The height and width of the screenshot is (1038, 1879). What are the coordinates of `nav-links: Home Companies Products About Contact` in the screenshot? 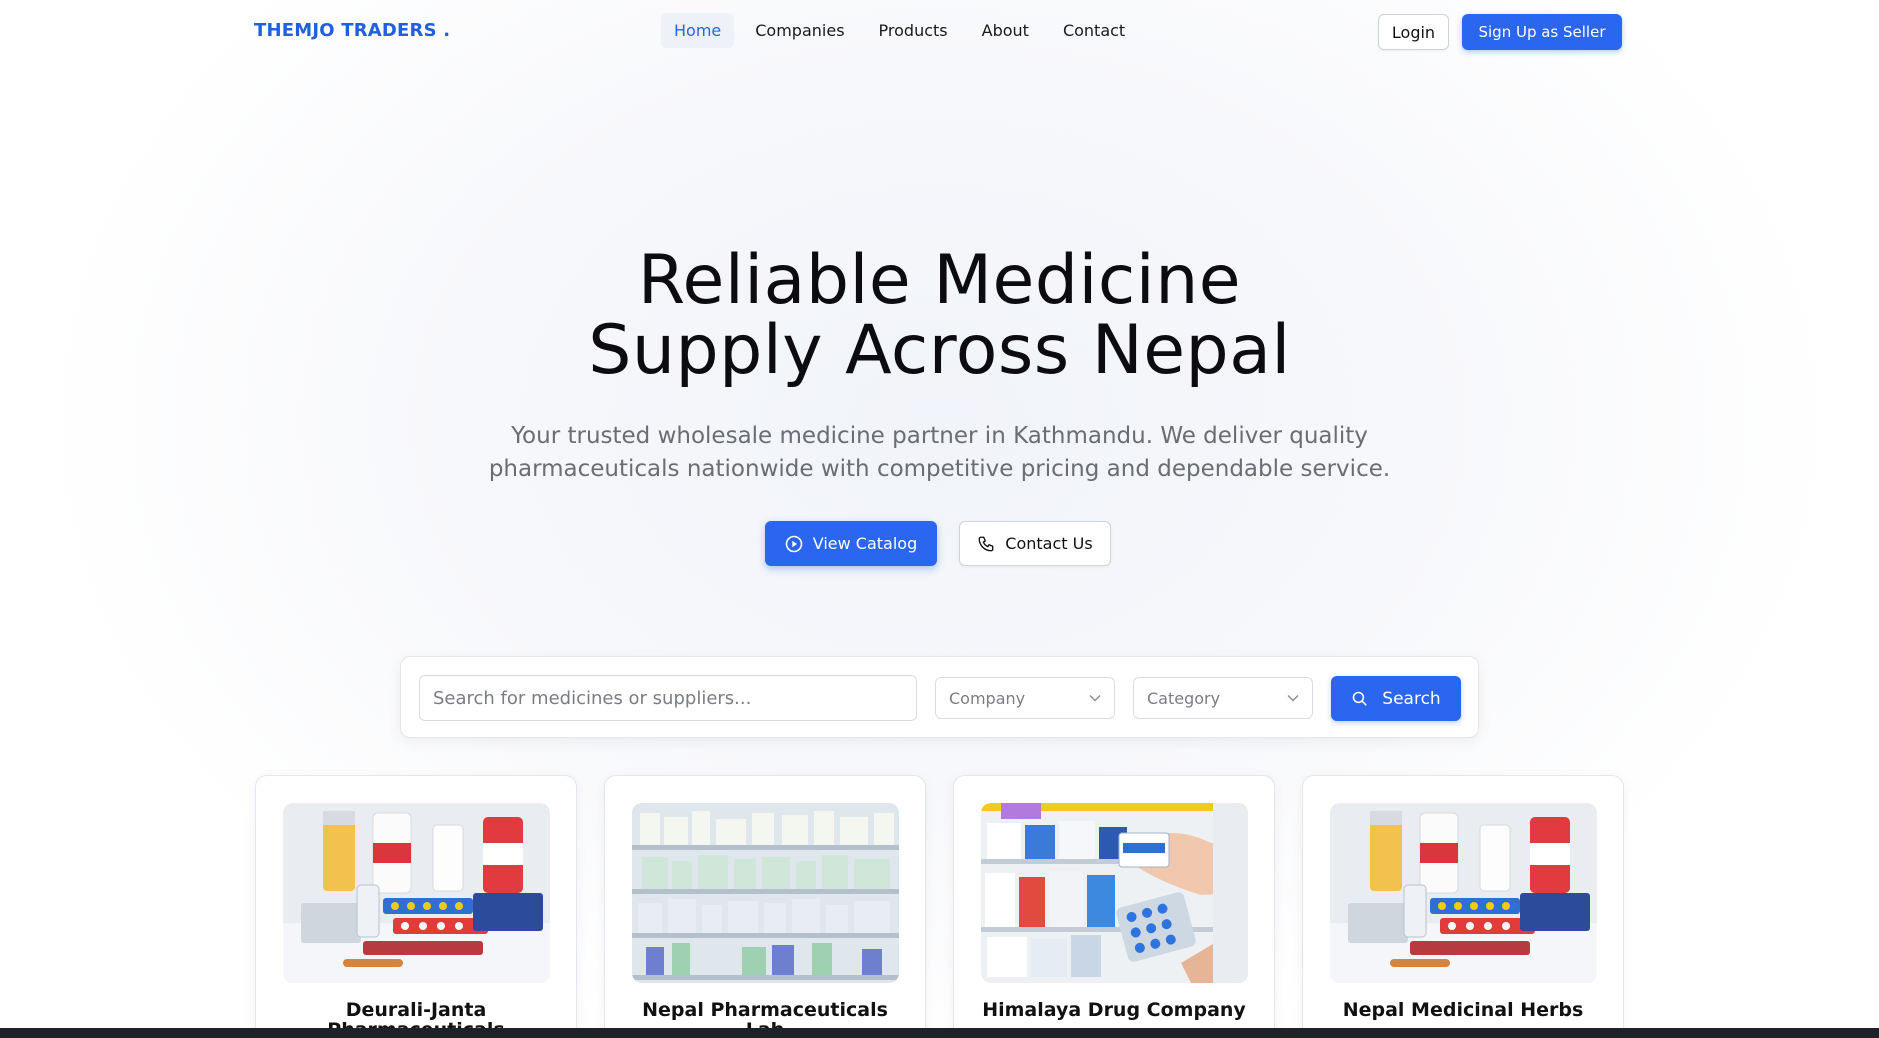 It's located at (899, 30).